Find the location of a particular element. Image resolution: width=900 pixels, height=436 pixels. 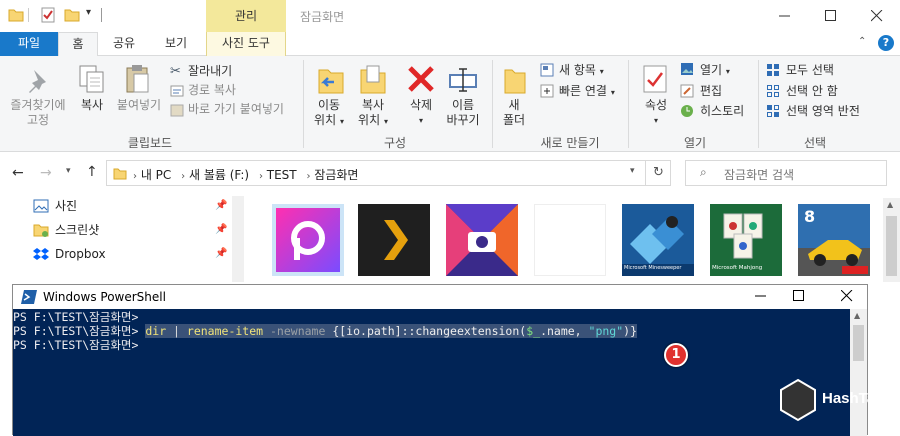

label: 빠른 연결 is located at coordinates (583, 91).